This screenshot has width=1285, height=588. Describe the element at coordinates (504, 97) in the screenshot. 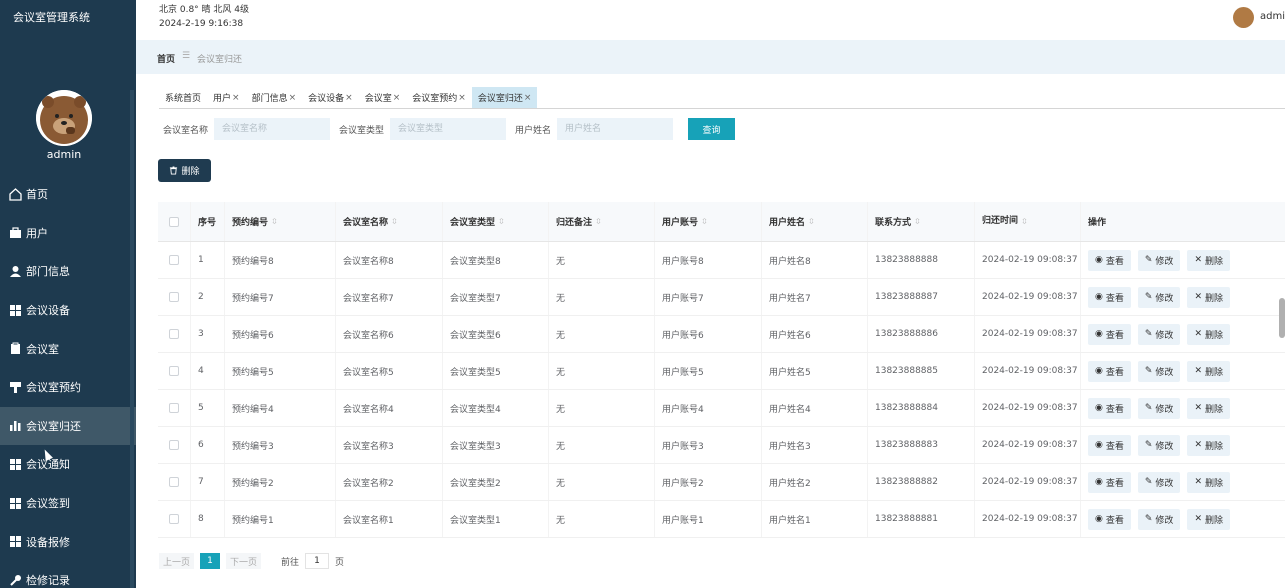

I see `tab: 会议室归还 ×` at that location.